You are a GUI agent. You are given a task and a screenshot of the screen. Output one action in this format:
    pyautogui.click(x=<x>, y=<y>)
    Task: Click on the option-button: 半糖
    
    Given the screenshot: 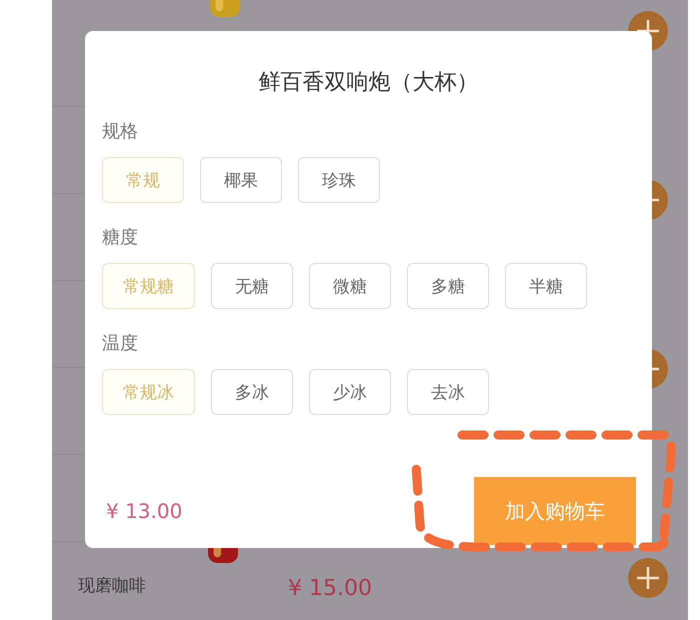 What is the action you would take?
    pyautogui.click(x=546, y=286)
    